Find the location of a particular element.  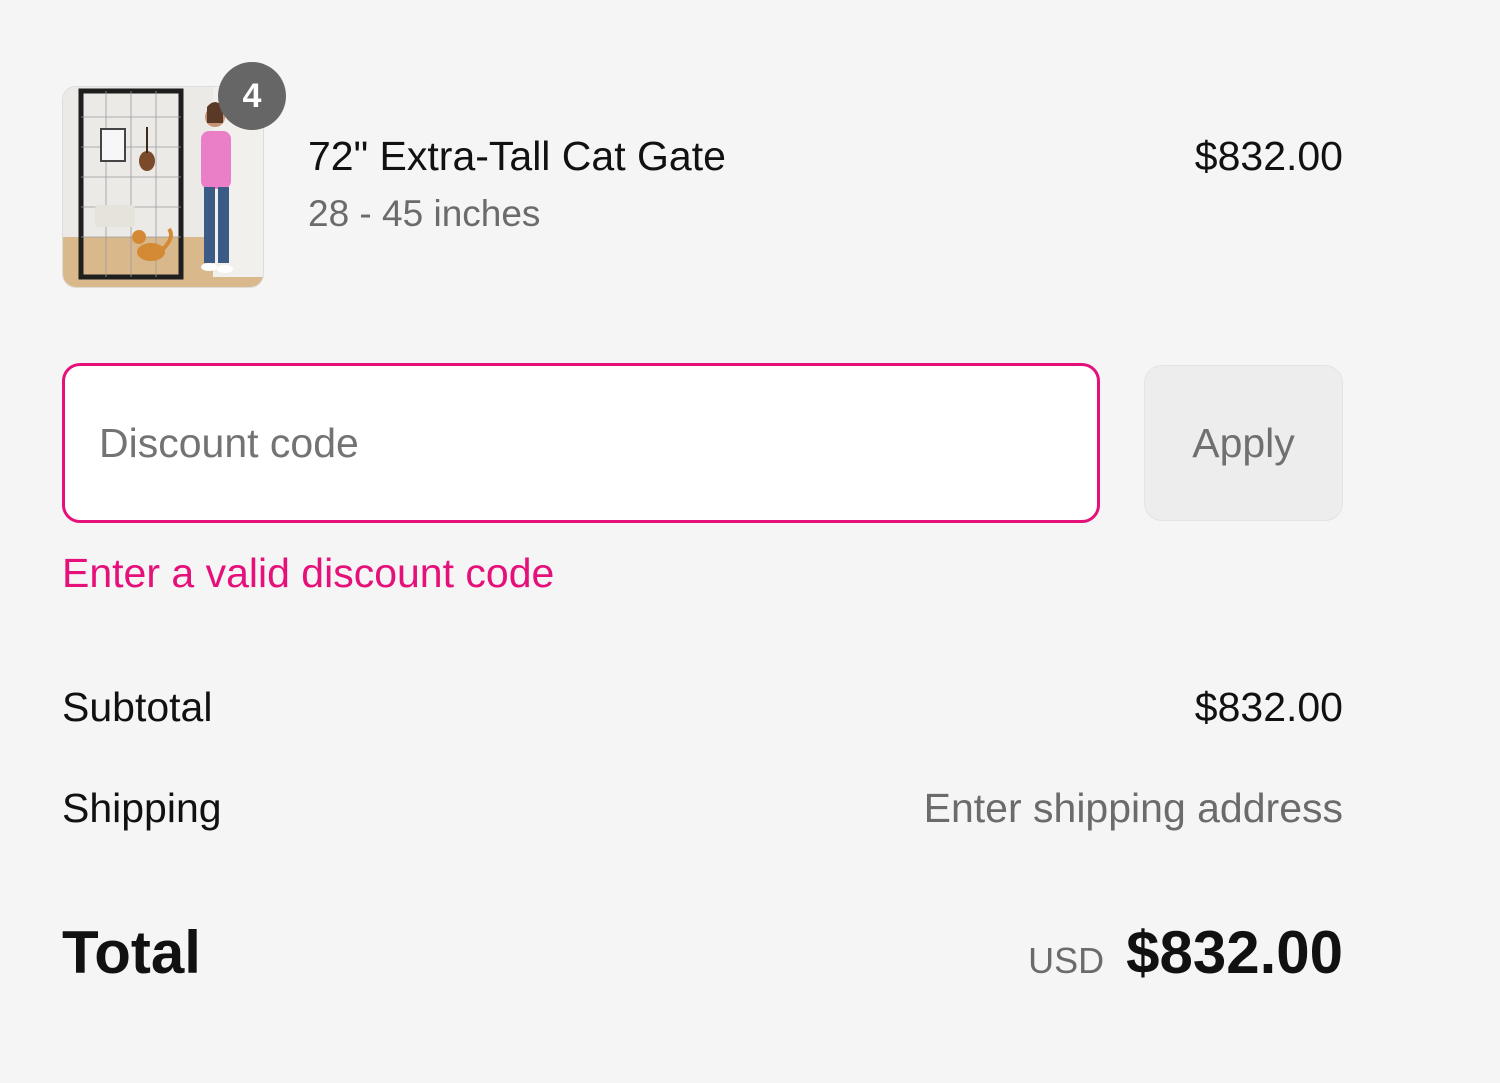

total-amount: $832.00 is located at coordinates (1234, 952).